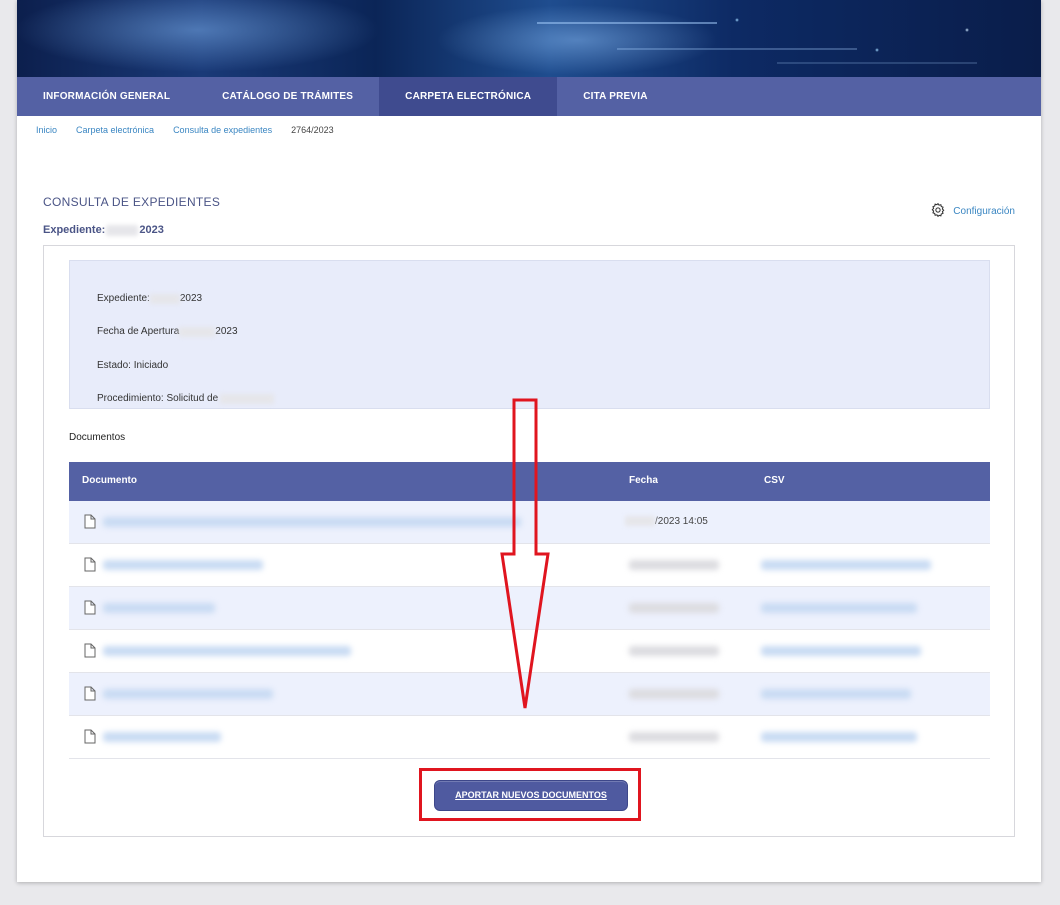 The height and width of the screenshot is (905, 1060). I want to click on breadcrumb-carpeta-electronica: Carpeta electrónica, so click(115, 130).